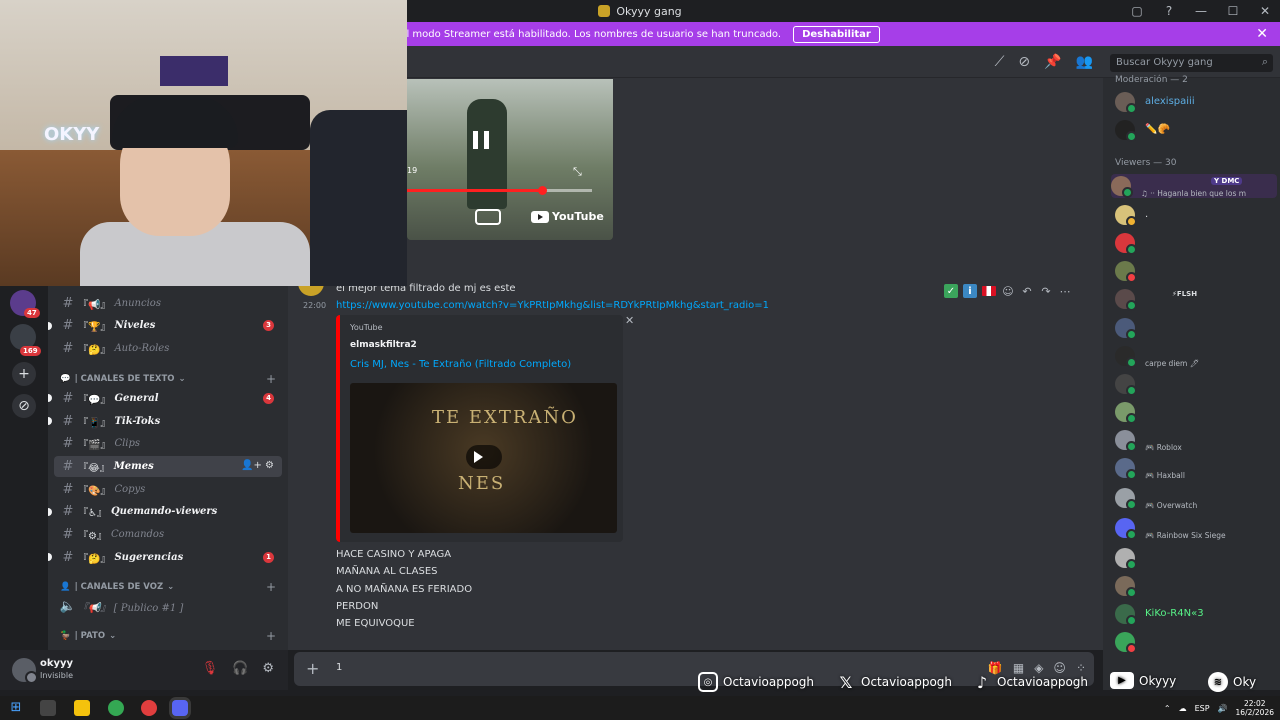  Describe the element at coordinates (951, 291) in the screenshot. I see `check-reaction-icon: ✓` at that location.